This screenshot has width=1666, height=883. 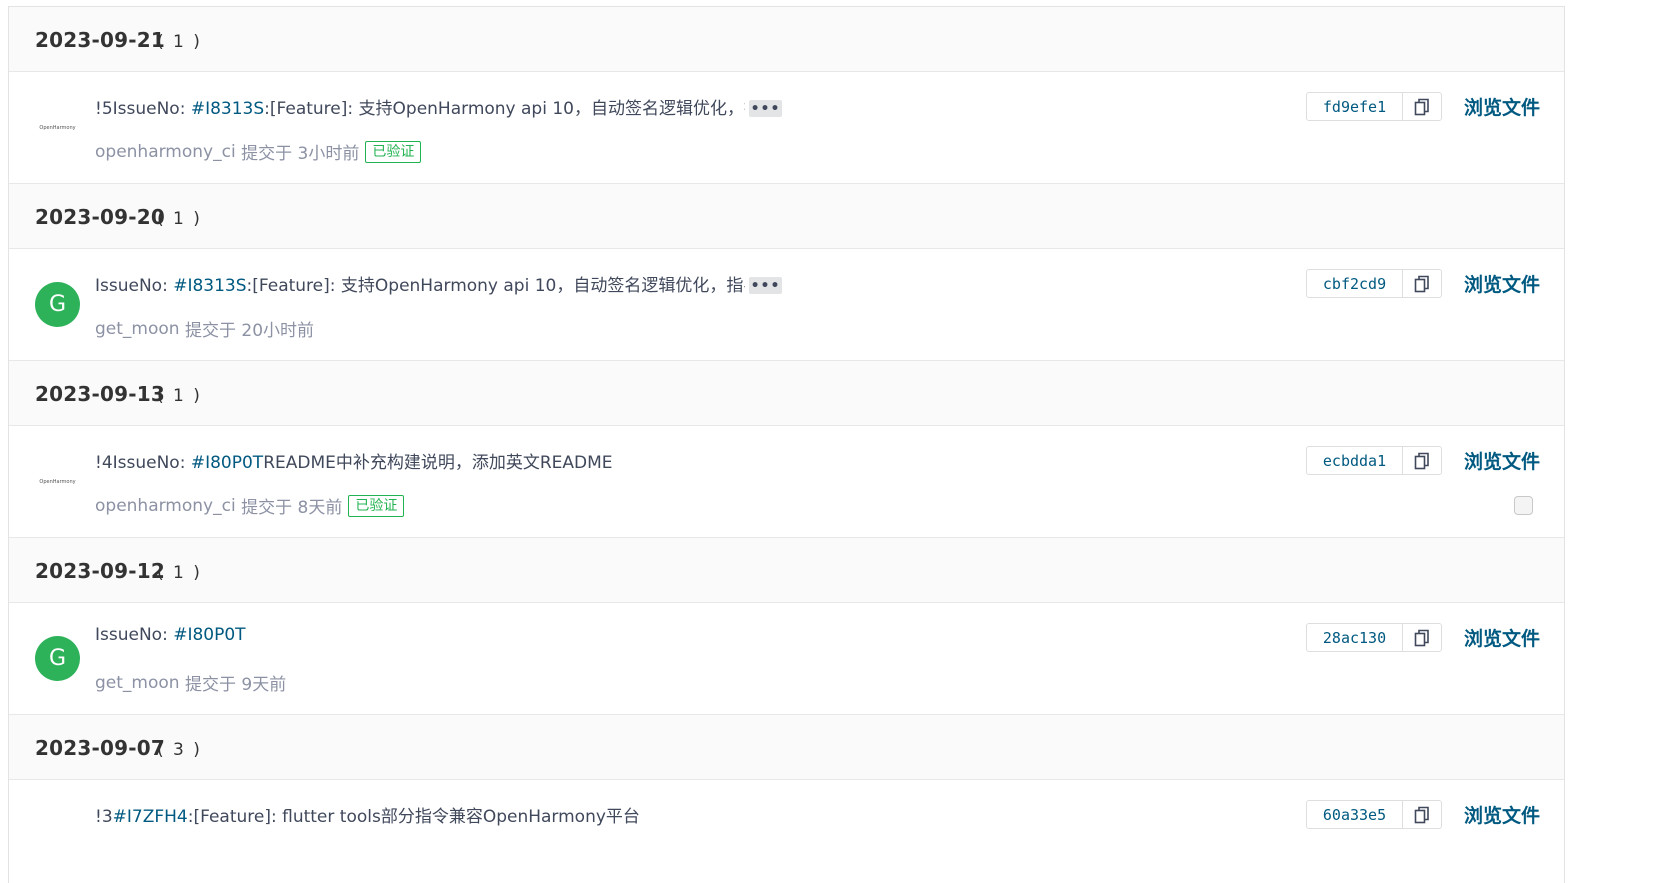 I want to click on commit-meta: openharmony_ci 提交于 8天前 已验证, so click(x=250, y=505).